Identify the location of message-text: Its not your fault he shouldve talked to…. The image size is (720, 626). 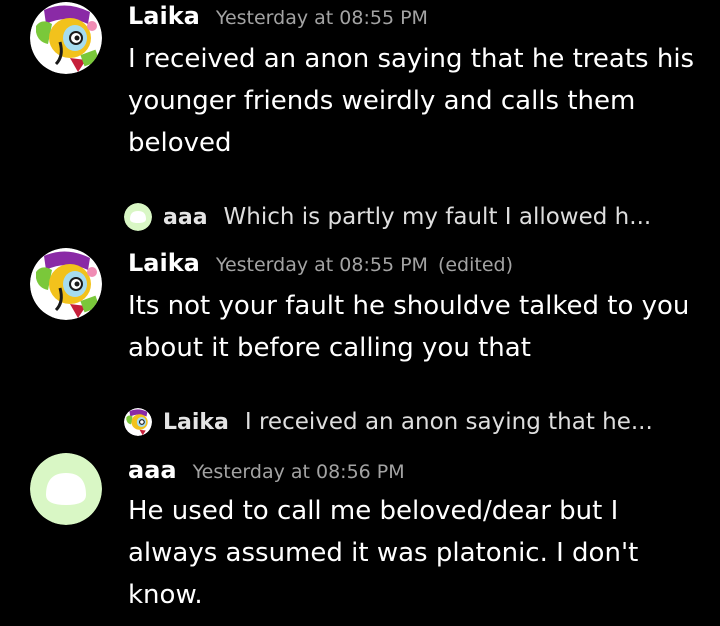
(409, 327).